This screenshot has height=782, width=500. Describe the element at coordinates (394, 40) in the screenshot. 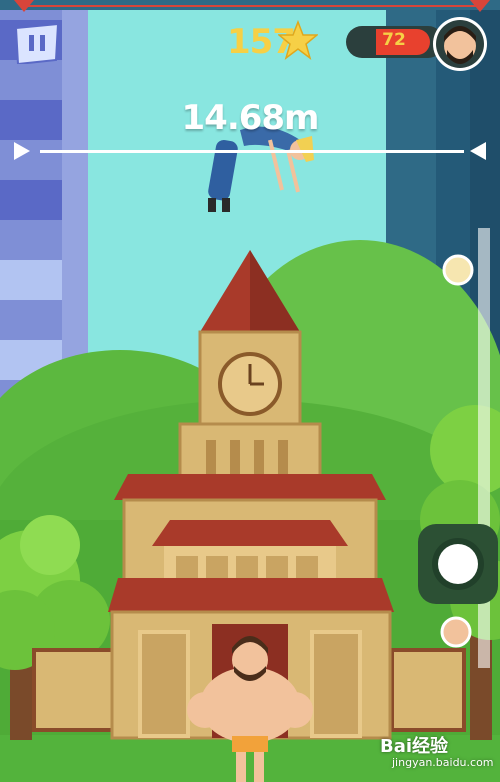

I see `opponent-count: 72` at that location.